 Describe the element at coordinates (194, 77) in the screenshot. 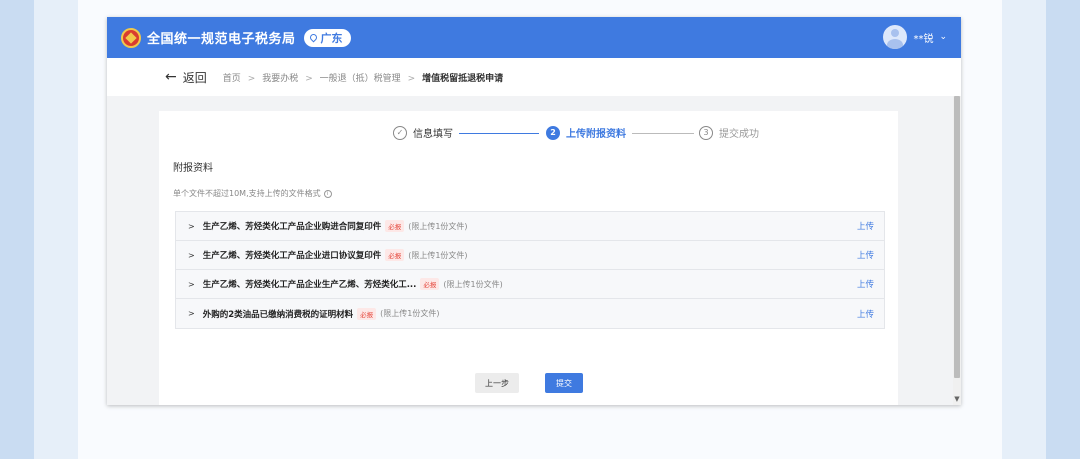

I see `back-label: 返回` at that location.